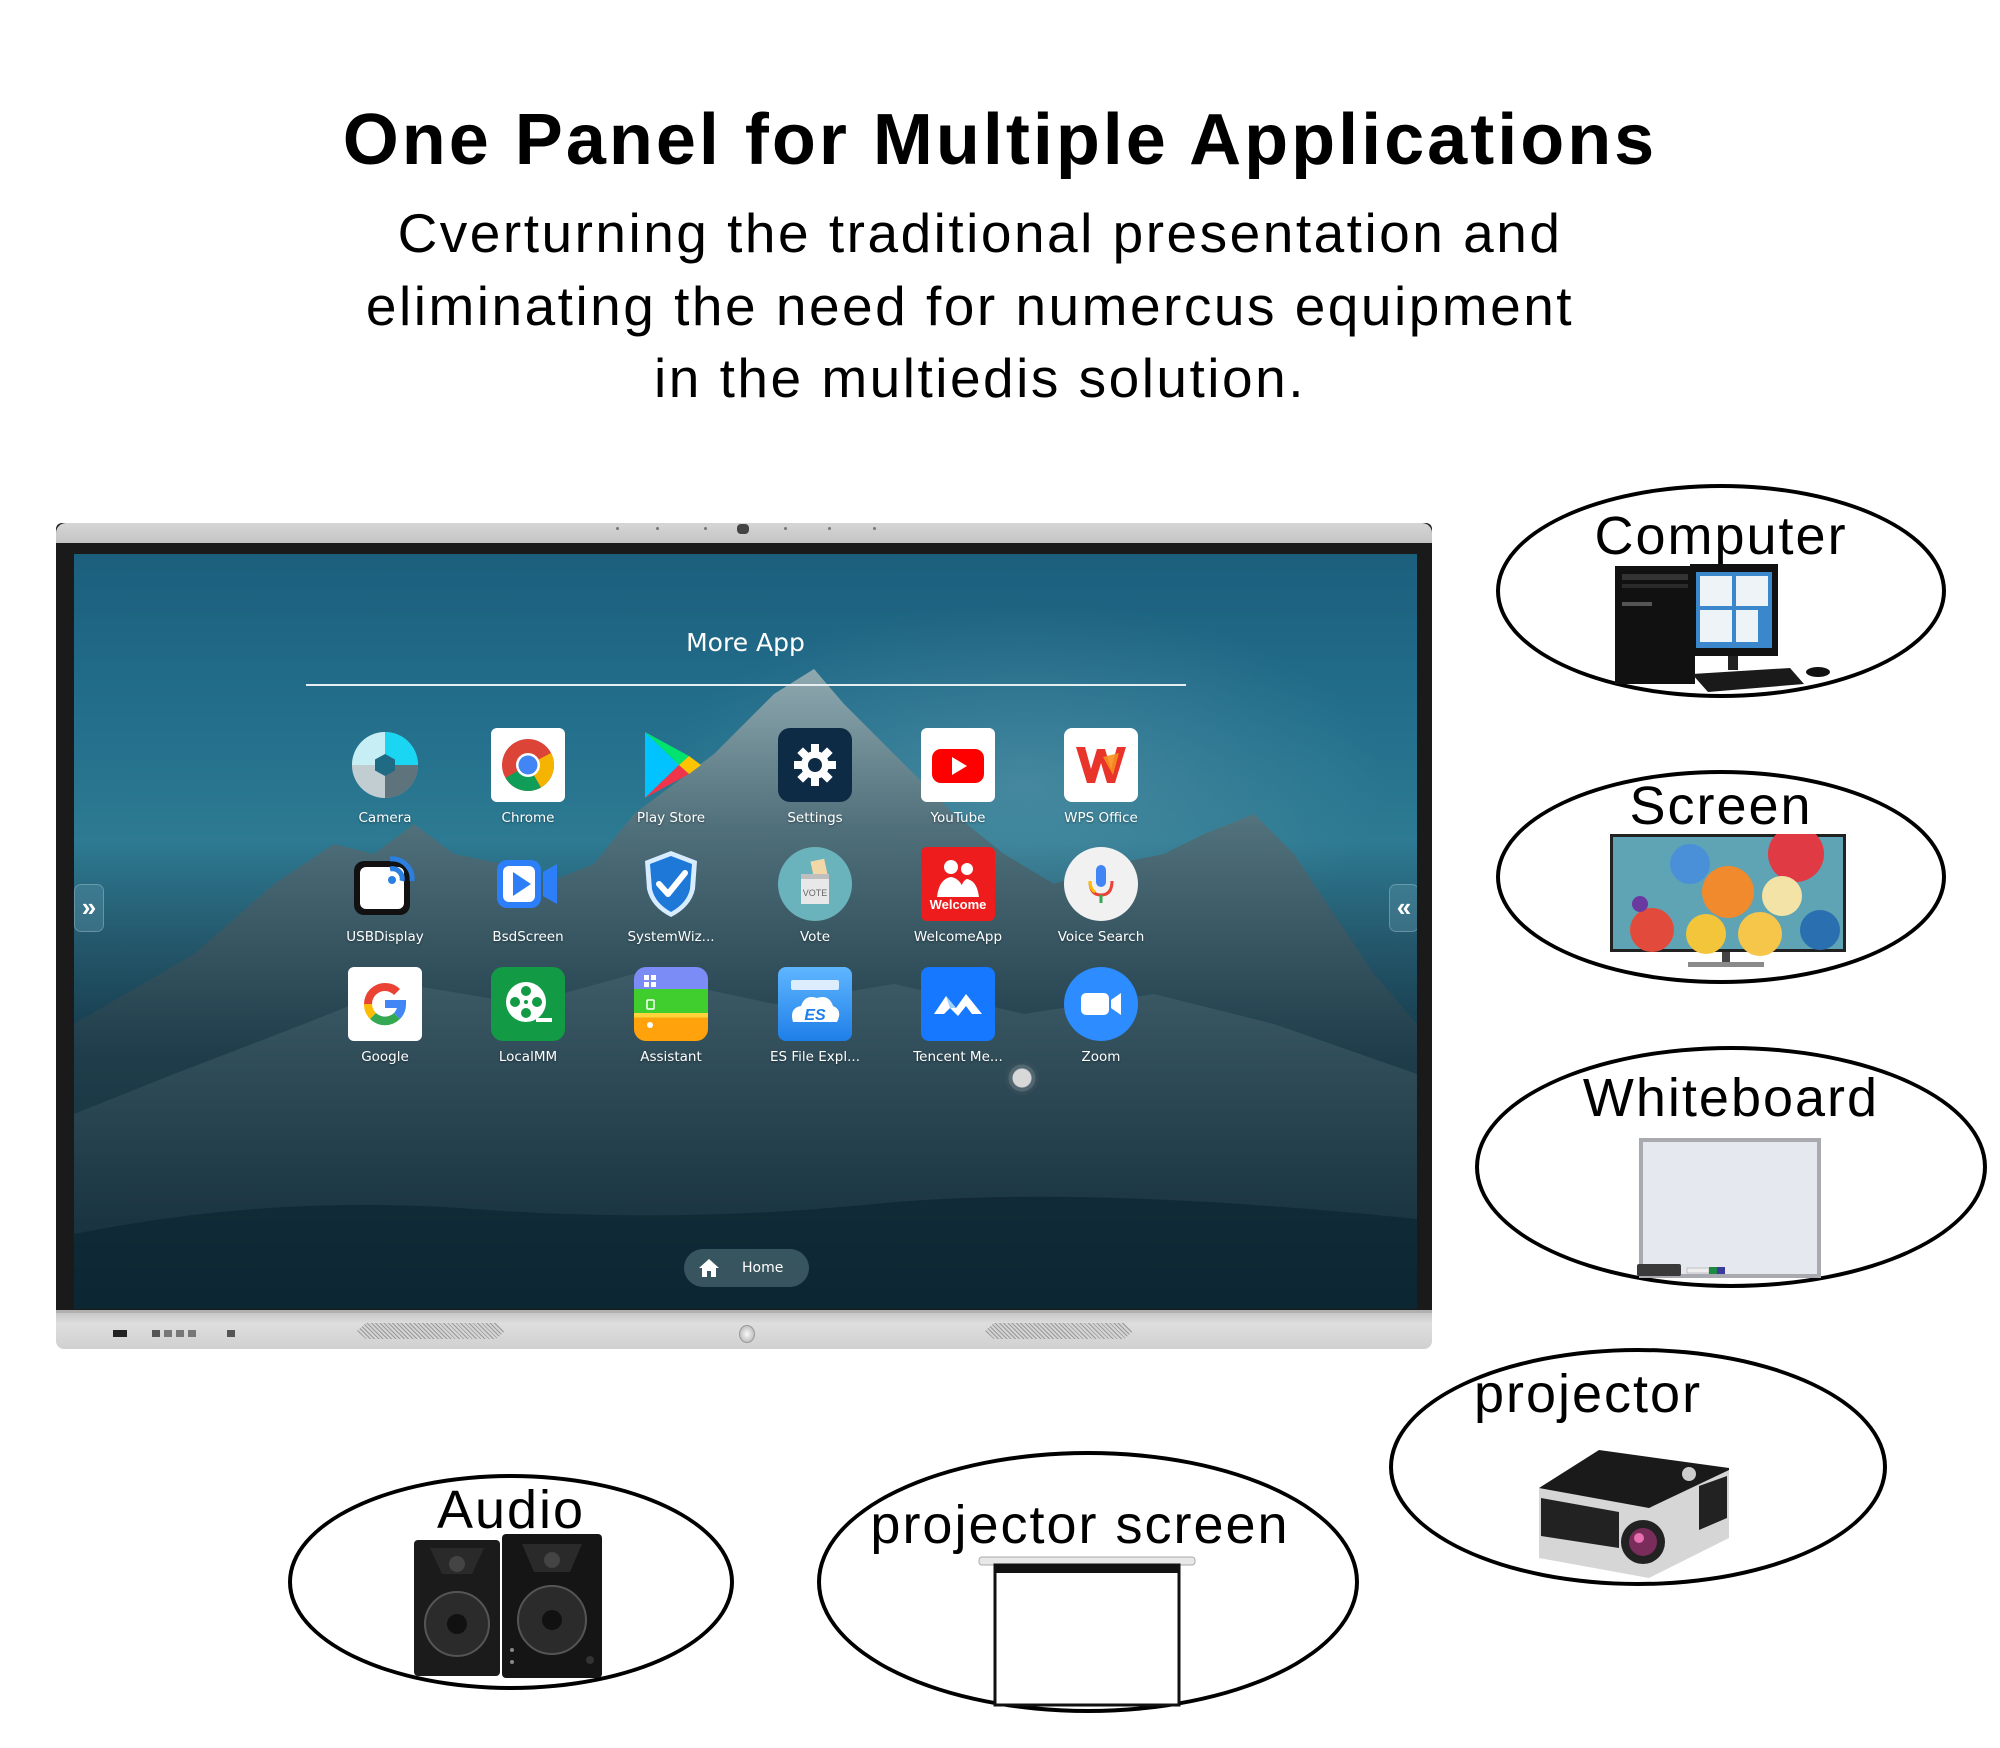 The height and width of the screenshot is (1748, 2000). What do you see at coordinates (747, 1334) in the screenshot?
I see `power-button` at bounding box center [747, 1334].